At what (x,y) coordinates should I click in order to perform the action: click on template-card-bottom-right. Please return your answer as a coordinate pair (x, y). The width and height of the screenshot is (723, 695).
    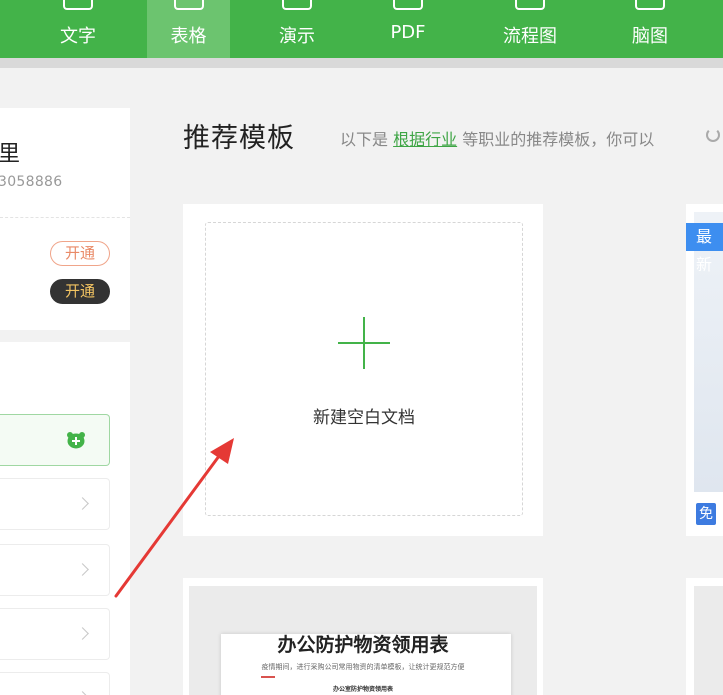
    Looking at the image, I should click on (704, 636).